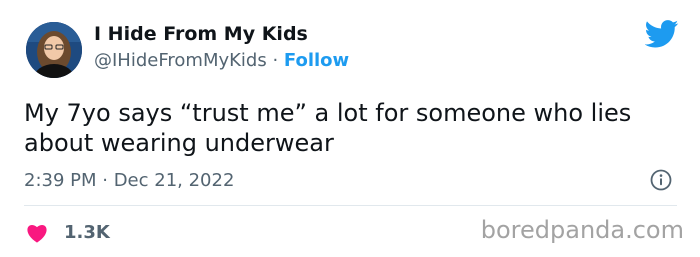 This screenshot has width=700, height=257. What do you see at coordinates (180, 60) in the screenshot?
I see `author-handle: @IHideFromMyKids` at bounding box center [180, 60].